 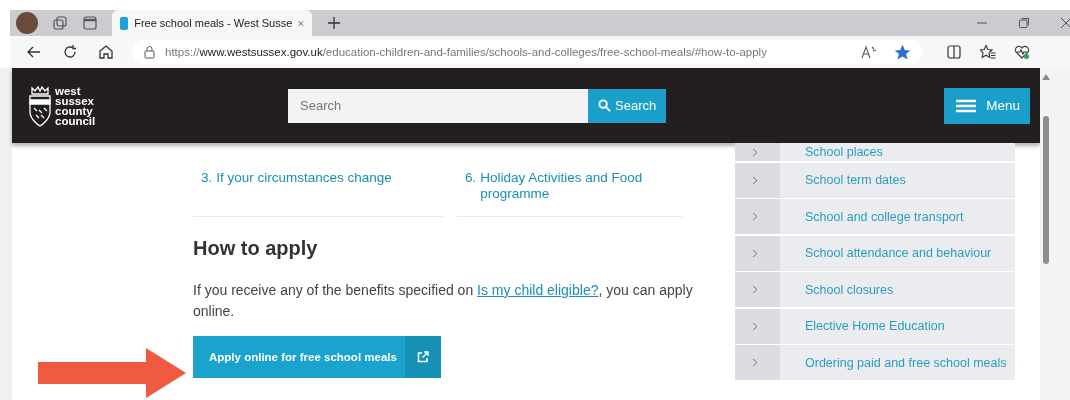 What do you see at coordinates (1046, 77) in the screenshot?
I see `scroll-up-icon` at bounding box center [1046, 77].